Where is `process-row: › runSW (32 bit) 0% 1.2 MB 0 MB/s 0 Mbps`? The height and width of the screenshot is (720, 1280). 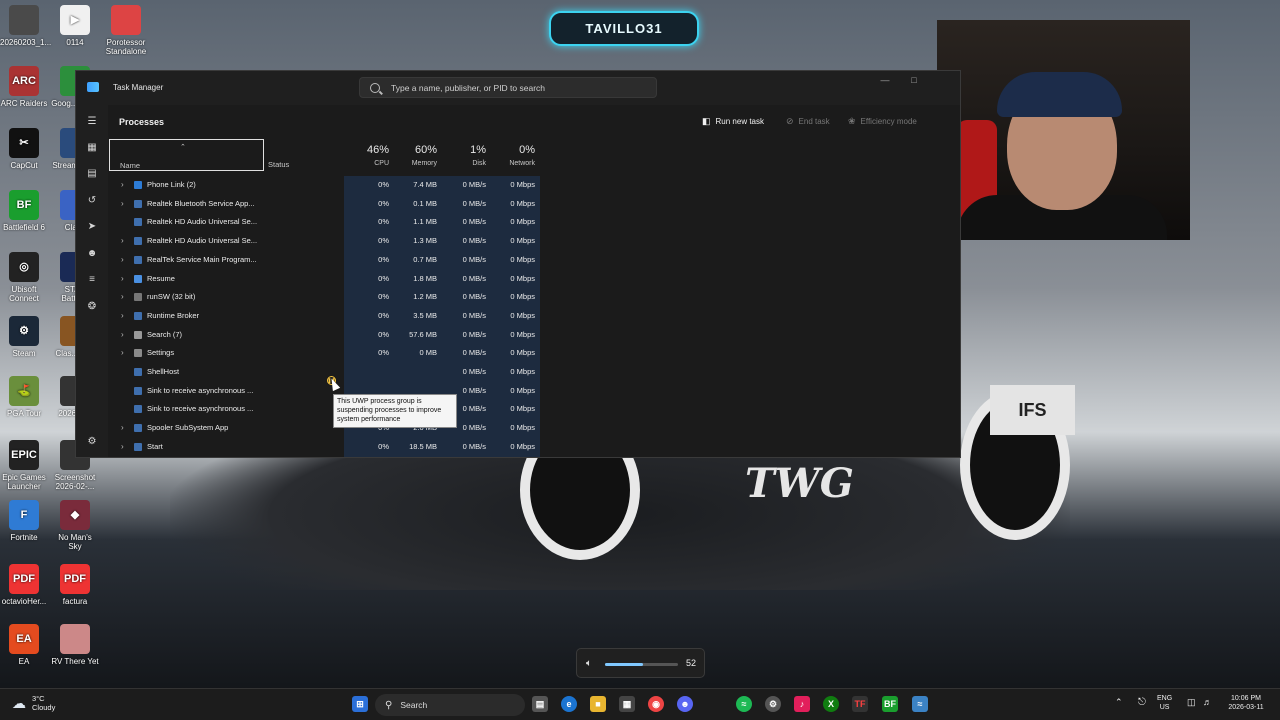 process-row: › runSW (32 bit) 0% 1.2 MB 0 MB/s 0 Mbps is located at coordinates (534, 297).